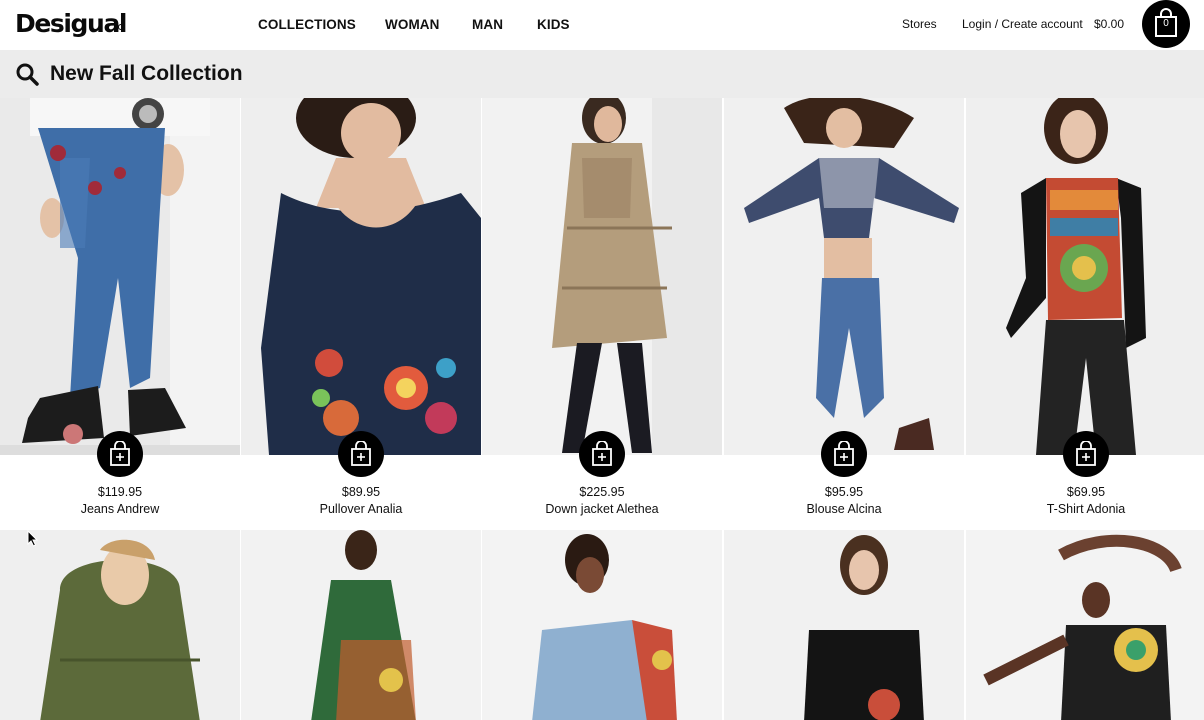  Describe the element at coordinates (844, 492) in the screenshot. I see `product-price: $95.95` at that location.